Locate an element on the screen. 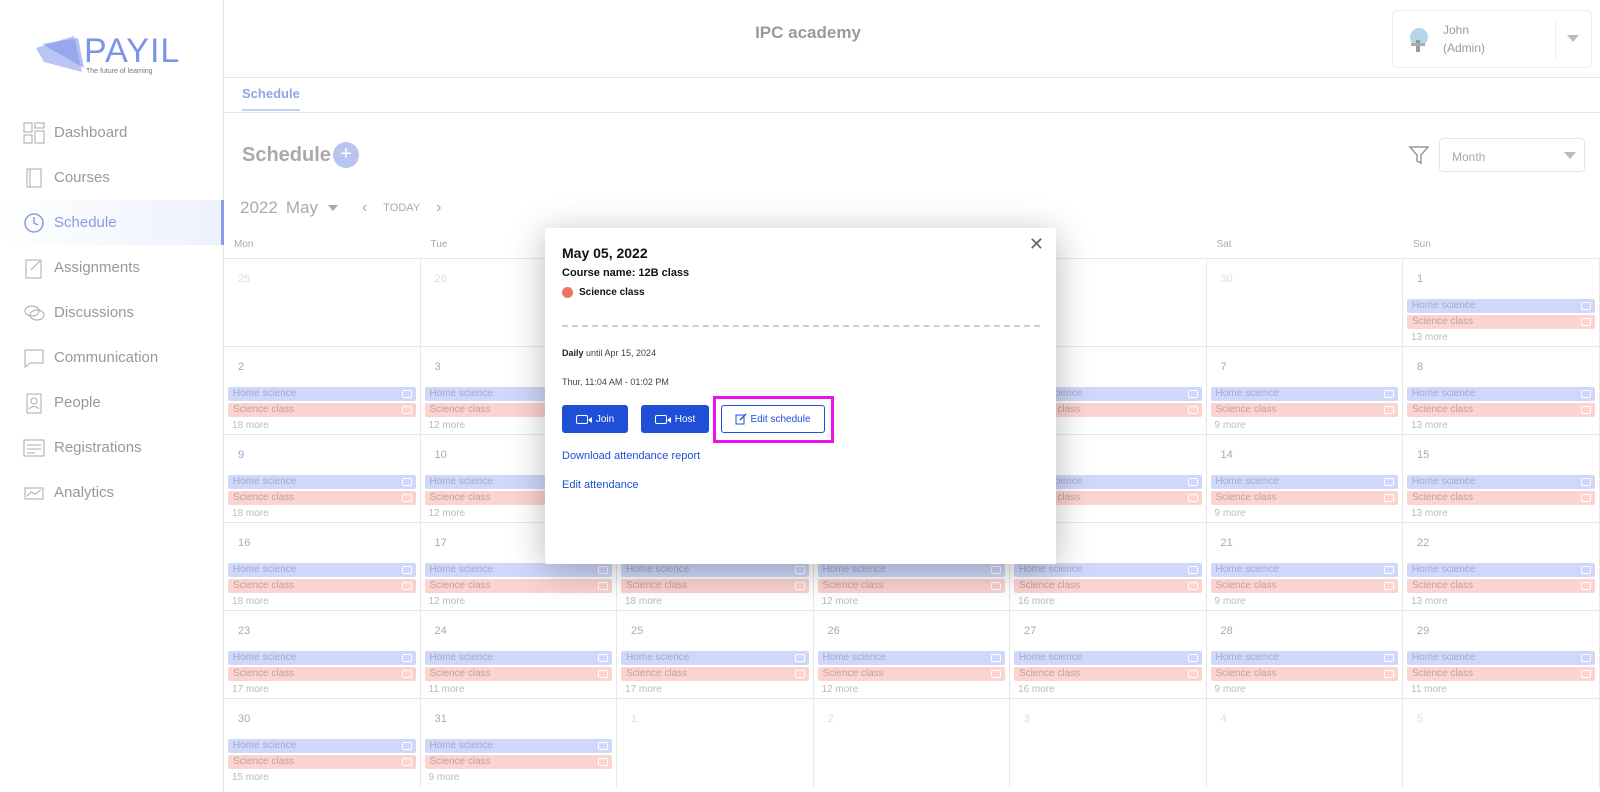  calendar-day-cell: 23 Home science Science class 17 more is located at coordinates (322, 655).